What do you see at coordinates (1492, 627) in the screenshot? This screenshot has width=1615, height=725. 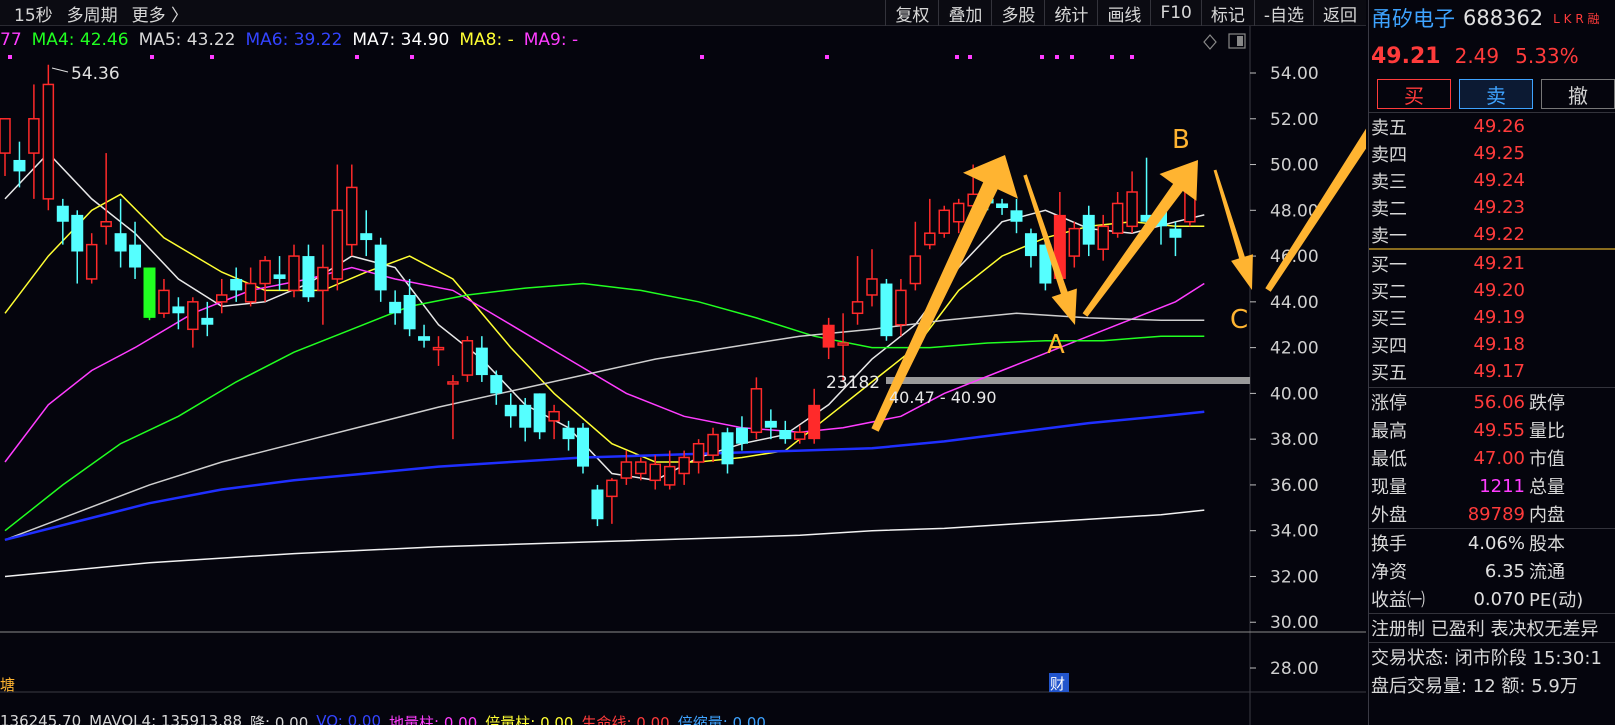 I see `listing-info: 注册制 已盈利 表决权无差异` at bounding box center [1492, 627].